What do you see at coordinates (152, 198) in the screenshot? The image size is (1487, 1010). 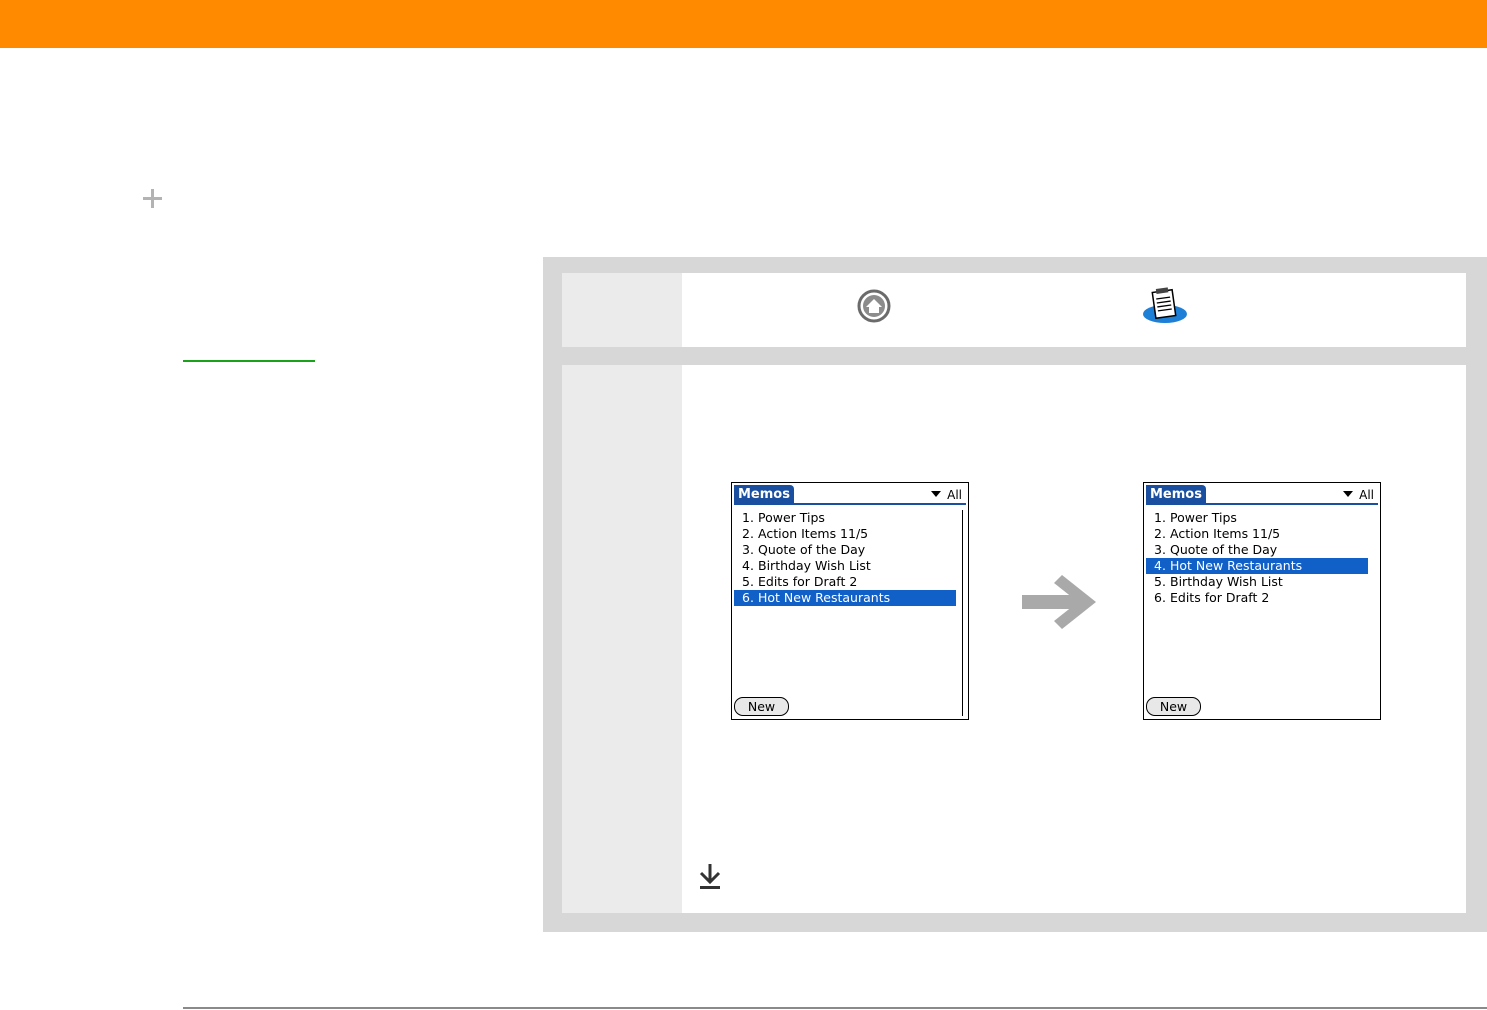 I see `plus-icon` at bounding box center [152, 198].